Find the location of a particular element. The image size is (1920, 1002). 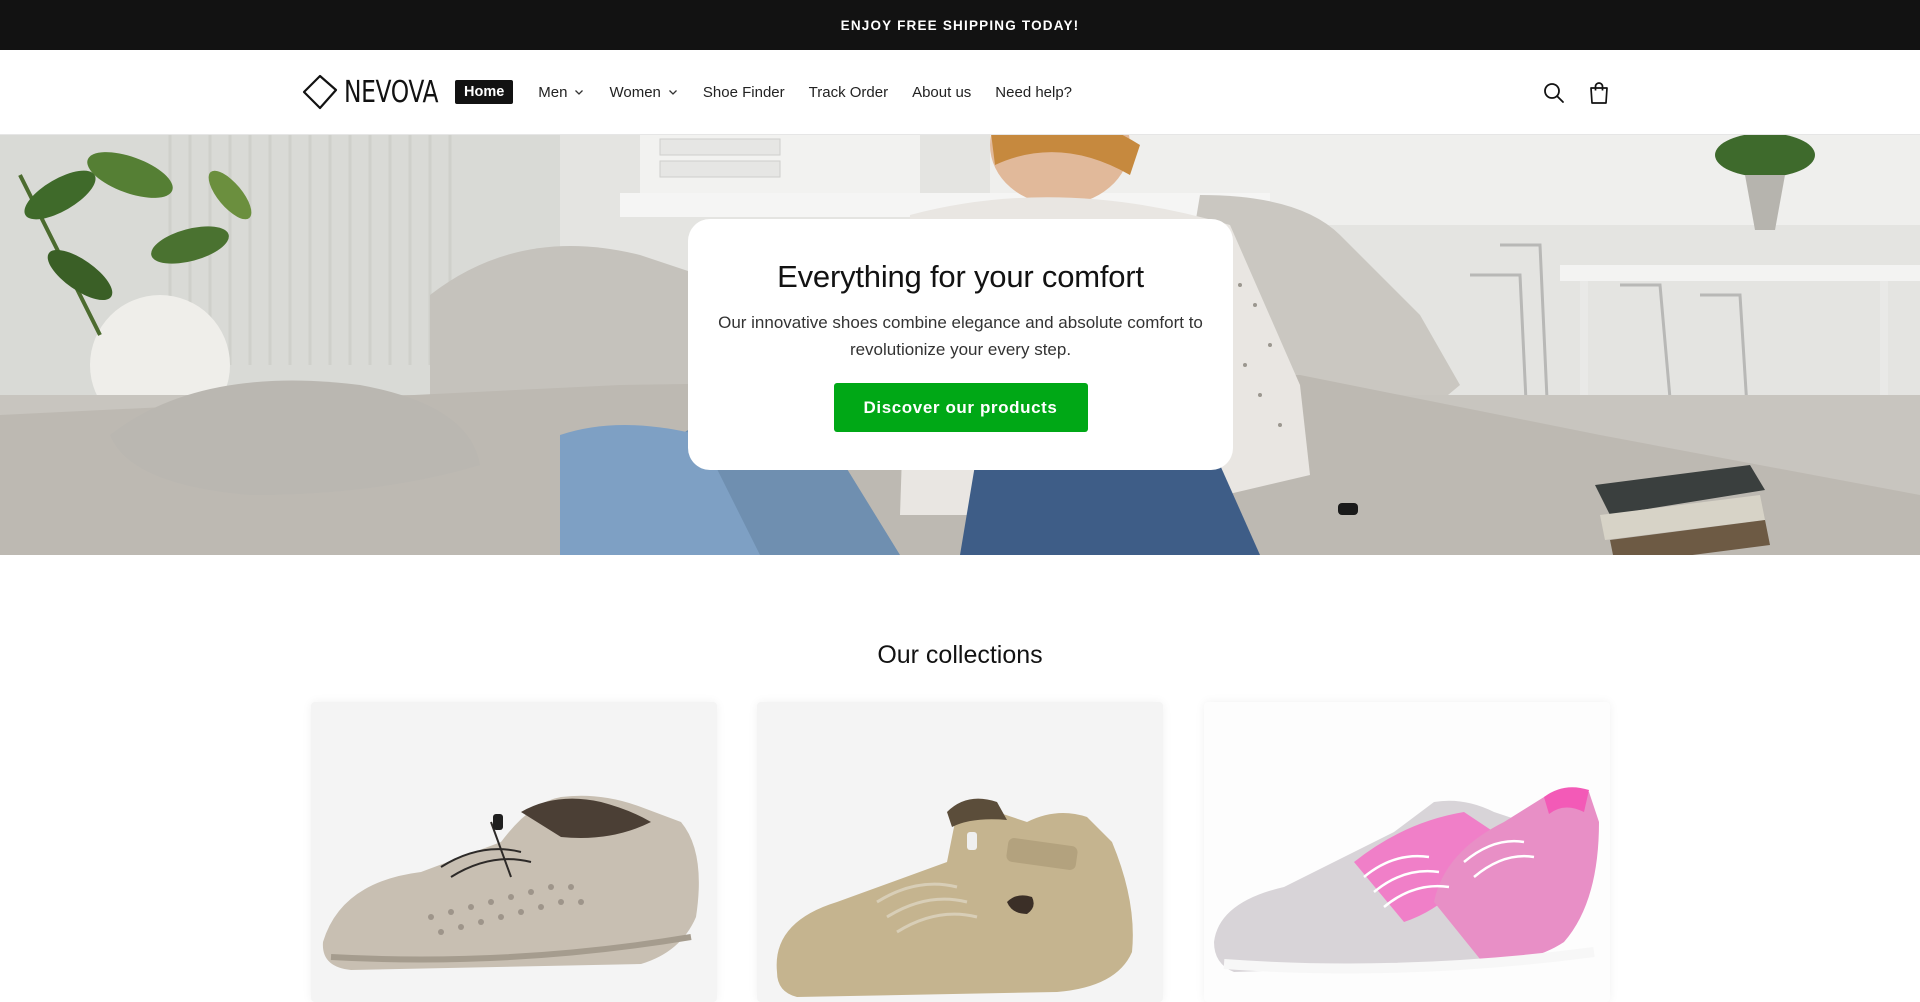

nav-item-label: Track Order is located at coordinates (848, 92).